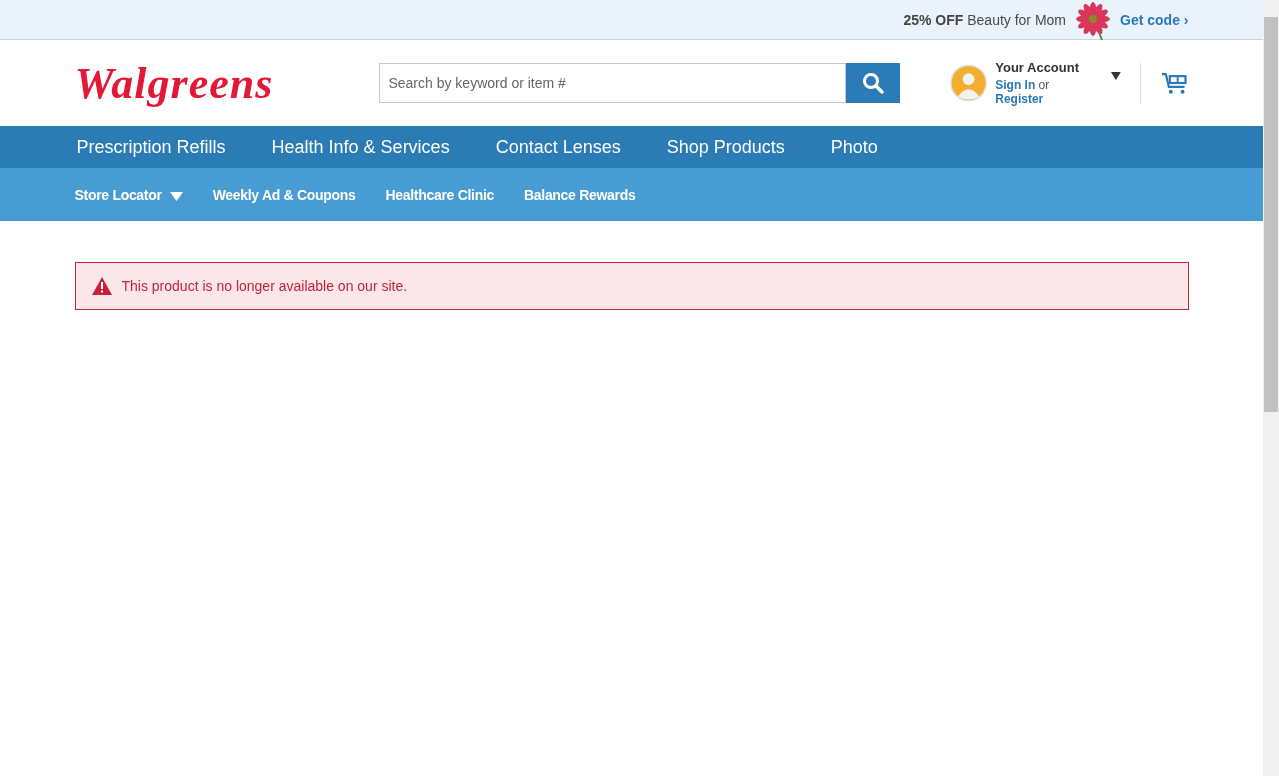 This screenshot has width=1279, height=776. What do you see at coordinates (284, 194) in the screenshot?
I see `sub-nav-link: Weekly Ad & Coupons` at bounding box center [284, 194].